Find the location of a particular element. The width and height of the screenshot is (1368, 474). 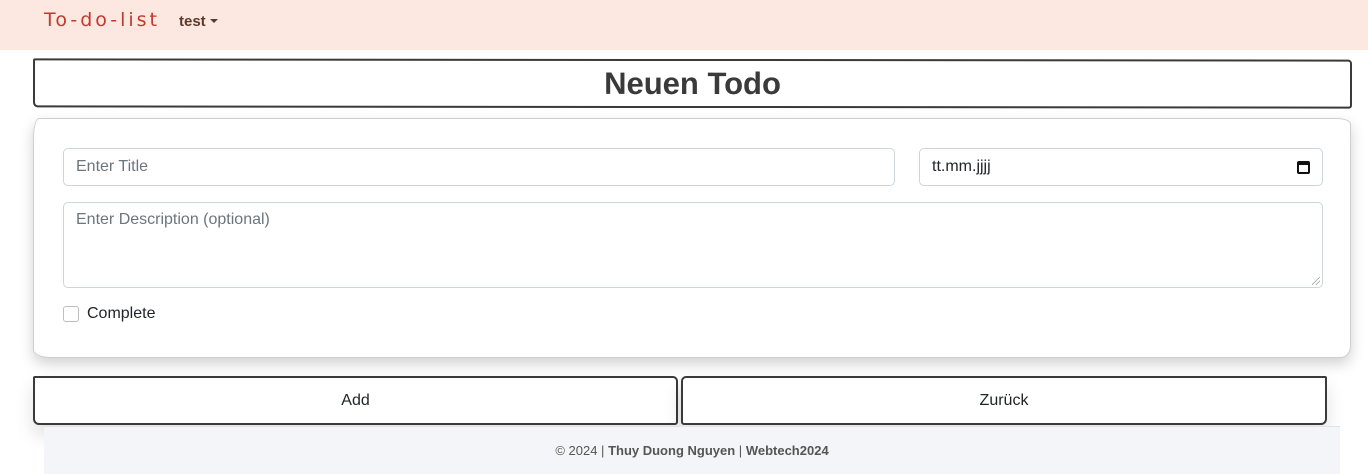

footer-copyright: © 2024 | is located at coordinates (580, 450).